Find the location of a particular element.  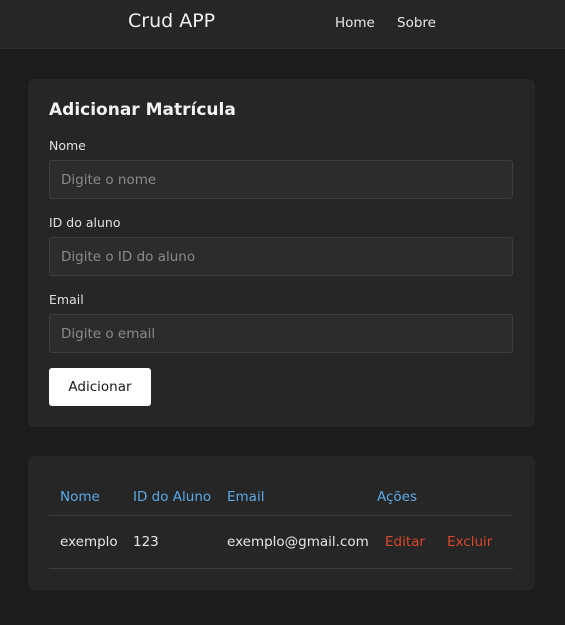

email-label: Email is located at coordinates (66, 299).